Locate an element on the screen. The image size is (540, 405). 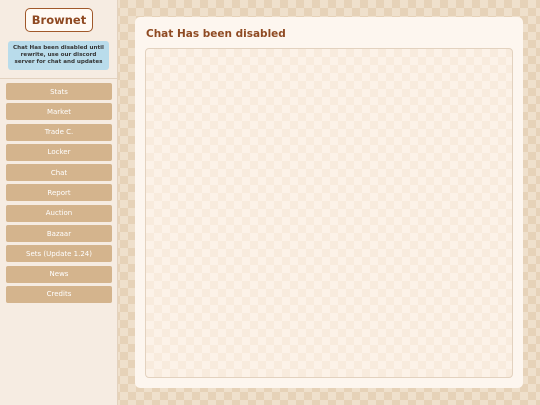
sidebar-divider is located at coordinates (58, 78).